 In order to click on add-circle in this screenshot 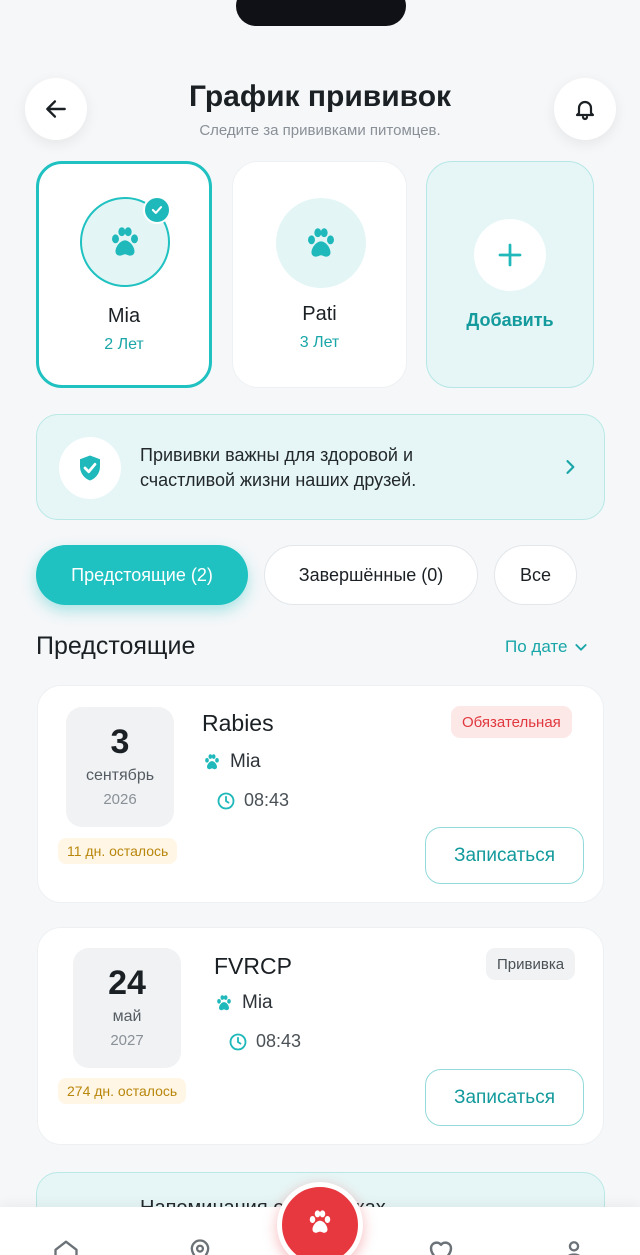, I will do `click(510, 255)`.